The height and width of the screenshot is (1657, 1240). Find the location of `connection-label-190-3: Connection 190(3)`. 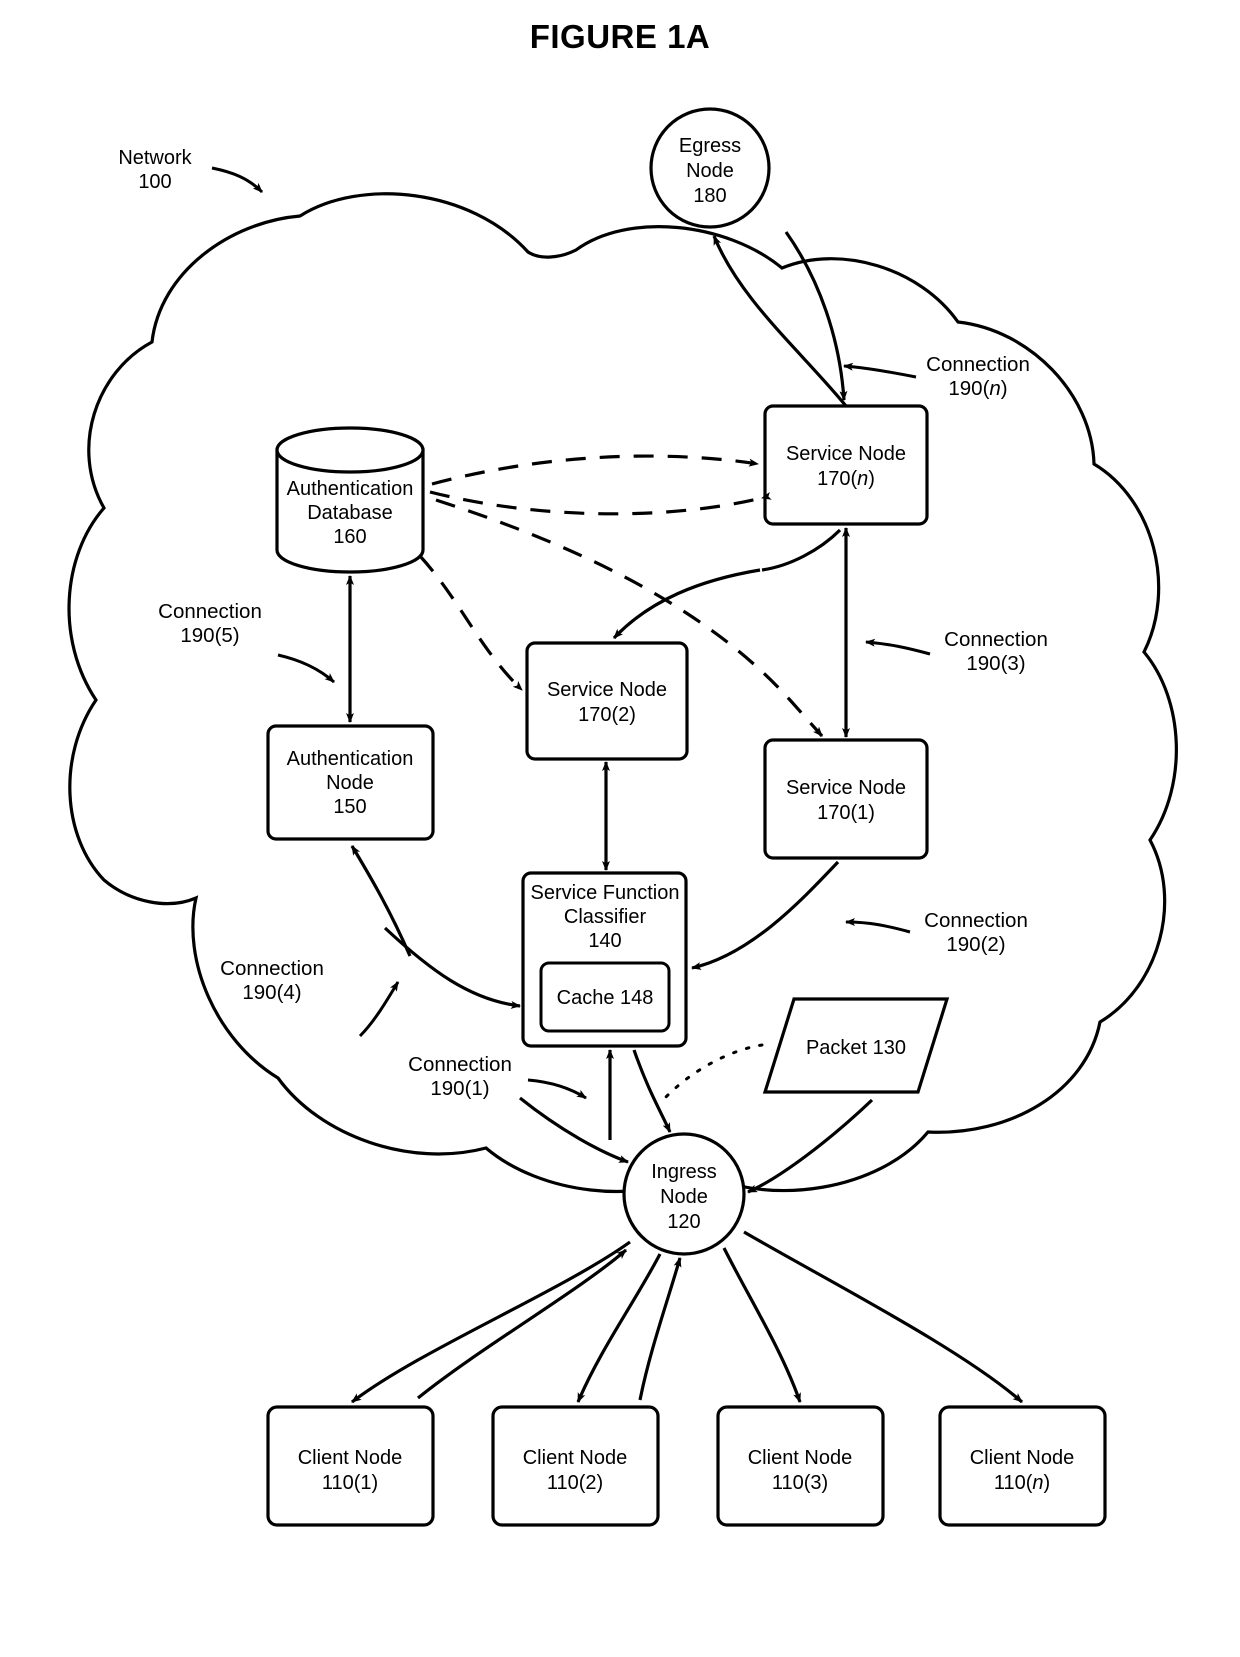

connection-label-190-3: Connection 190(3) is located at coordinates (956, 651).